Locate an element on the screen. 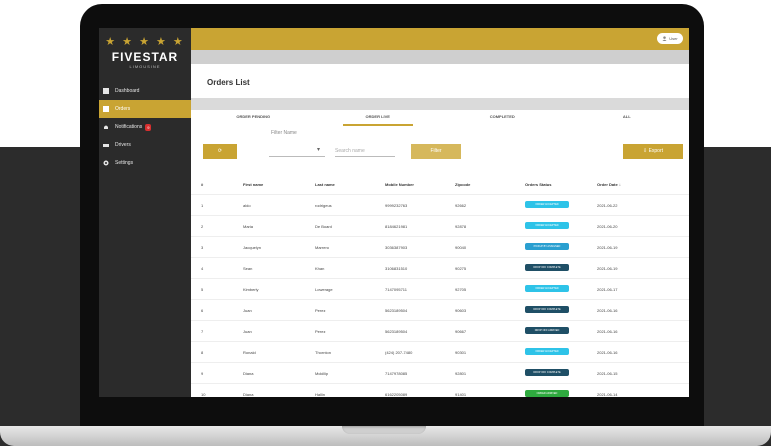 The width and height of the screenshot is (771, 446). logo-stars: ★ ★ ★ ★ ★ is located at coordinates (145, 42).